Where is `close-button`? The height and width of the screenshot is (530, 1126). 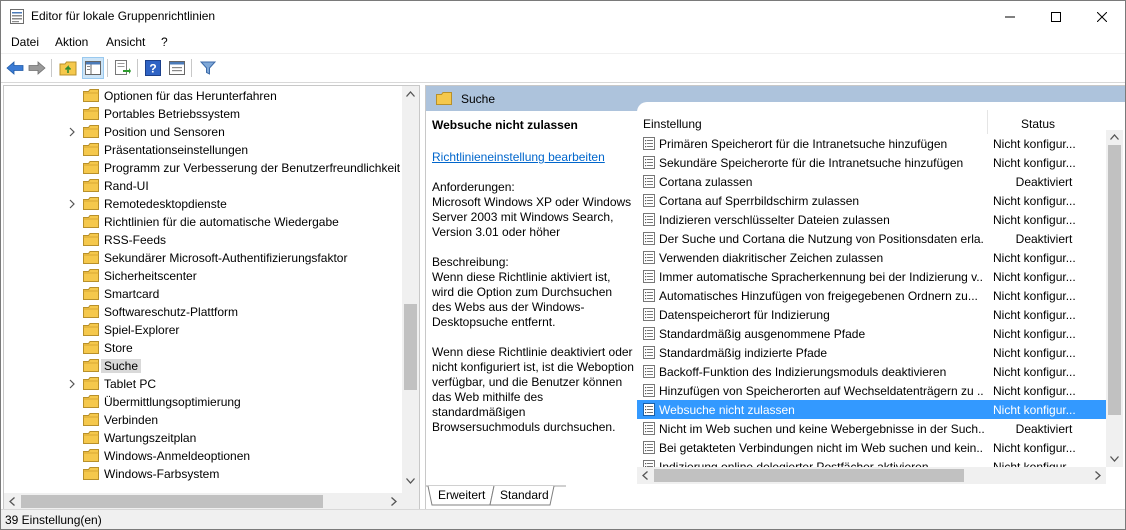 close-button is located at coordinates (1102, 16).